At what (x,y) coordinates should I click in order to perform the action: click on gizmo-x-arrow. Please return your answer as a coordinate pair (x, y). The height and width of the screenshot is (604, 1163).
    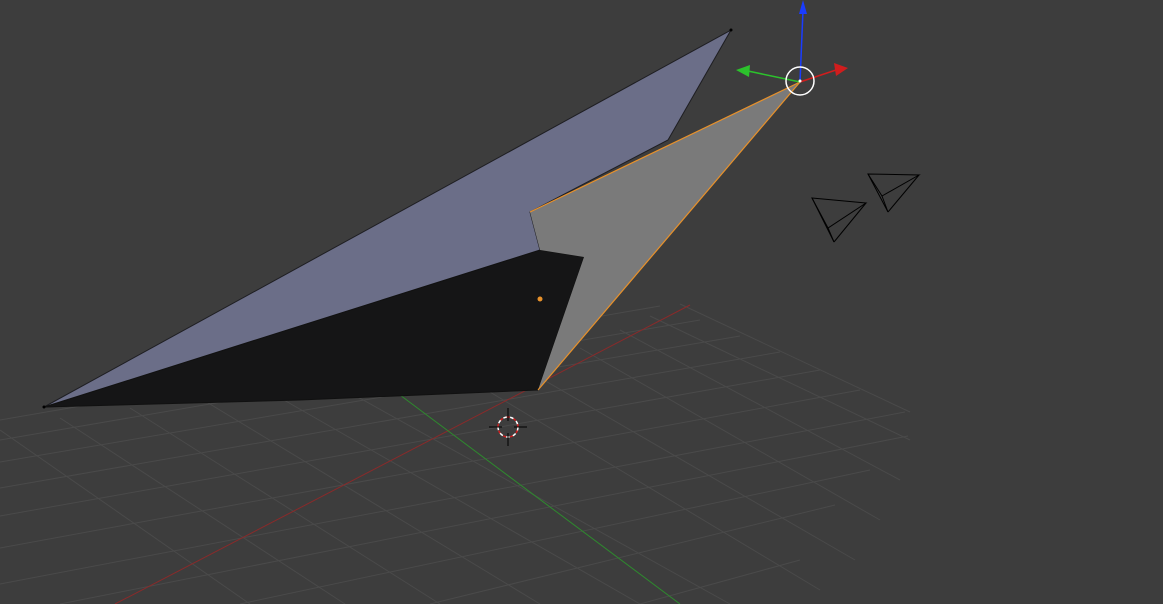
    Looking at the image, I should click on (841, 69).